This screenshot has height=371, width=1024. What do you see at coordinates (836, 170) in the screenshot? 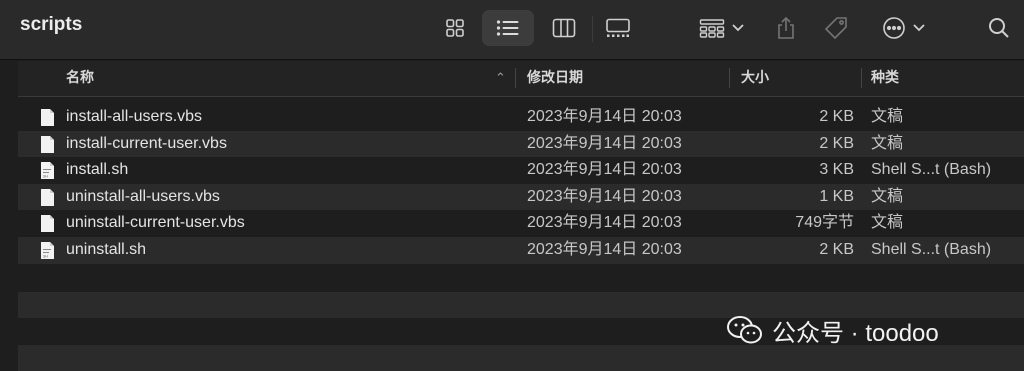
I see `file-size: 3 KB` at bounding box center [836, 170].